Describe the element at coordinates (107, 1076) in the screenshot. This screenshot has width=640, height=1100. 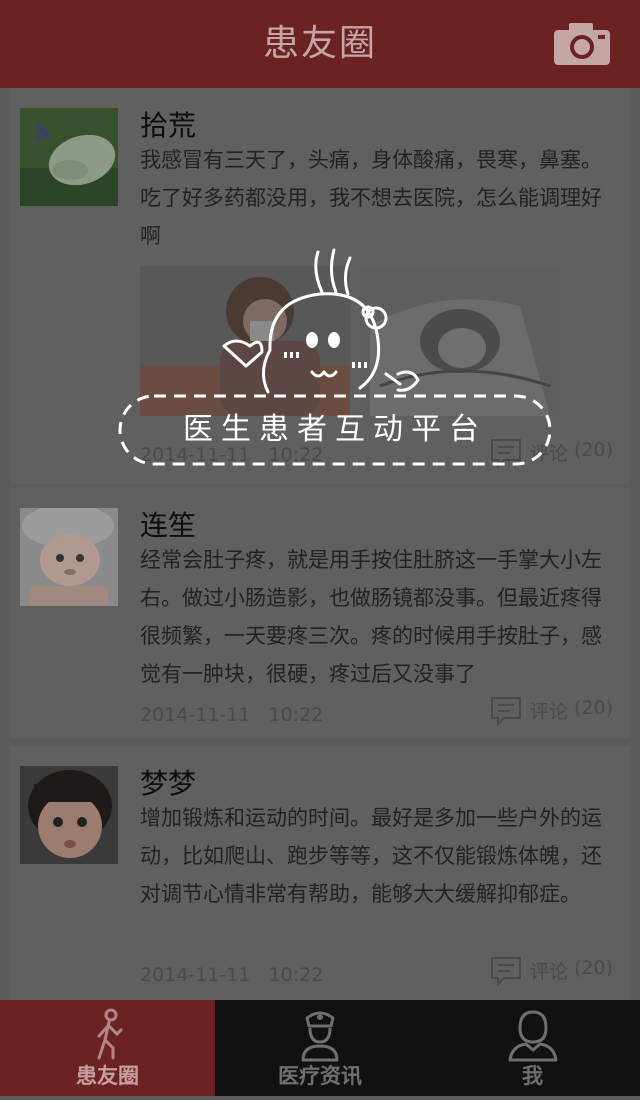
I see `tab-label: 患友圈` at that location.